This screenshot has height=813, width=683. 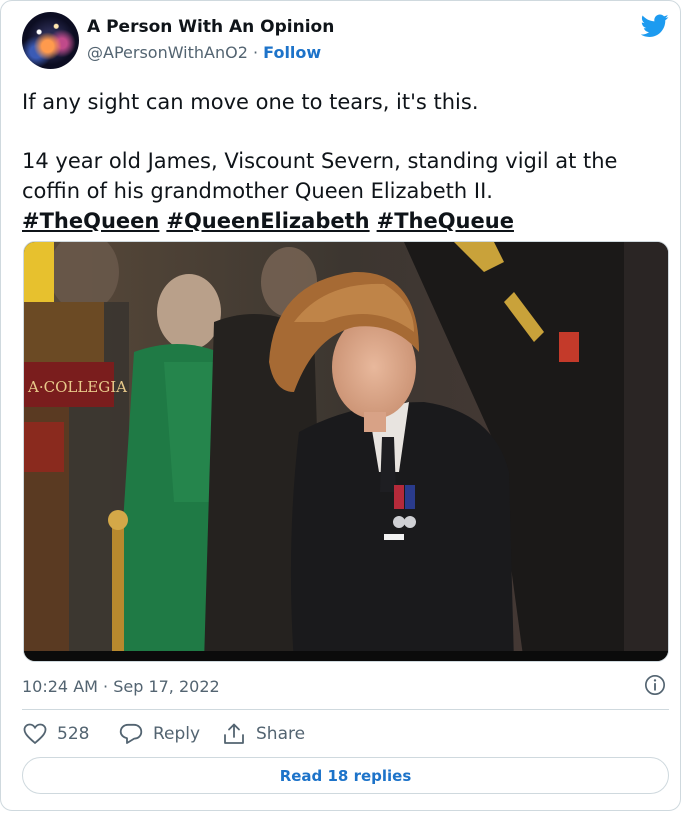 What do you see at coordinates (445, 221) in the screenshot?
I see `hashtag-link: #TheQueue` at bounding box center [445, 221].